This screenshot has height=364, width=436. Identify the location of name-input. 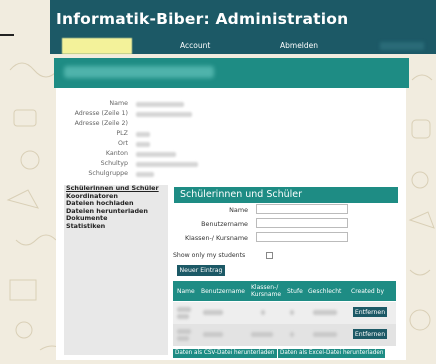
(302, 209).